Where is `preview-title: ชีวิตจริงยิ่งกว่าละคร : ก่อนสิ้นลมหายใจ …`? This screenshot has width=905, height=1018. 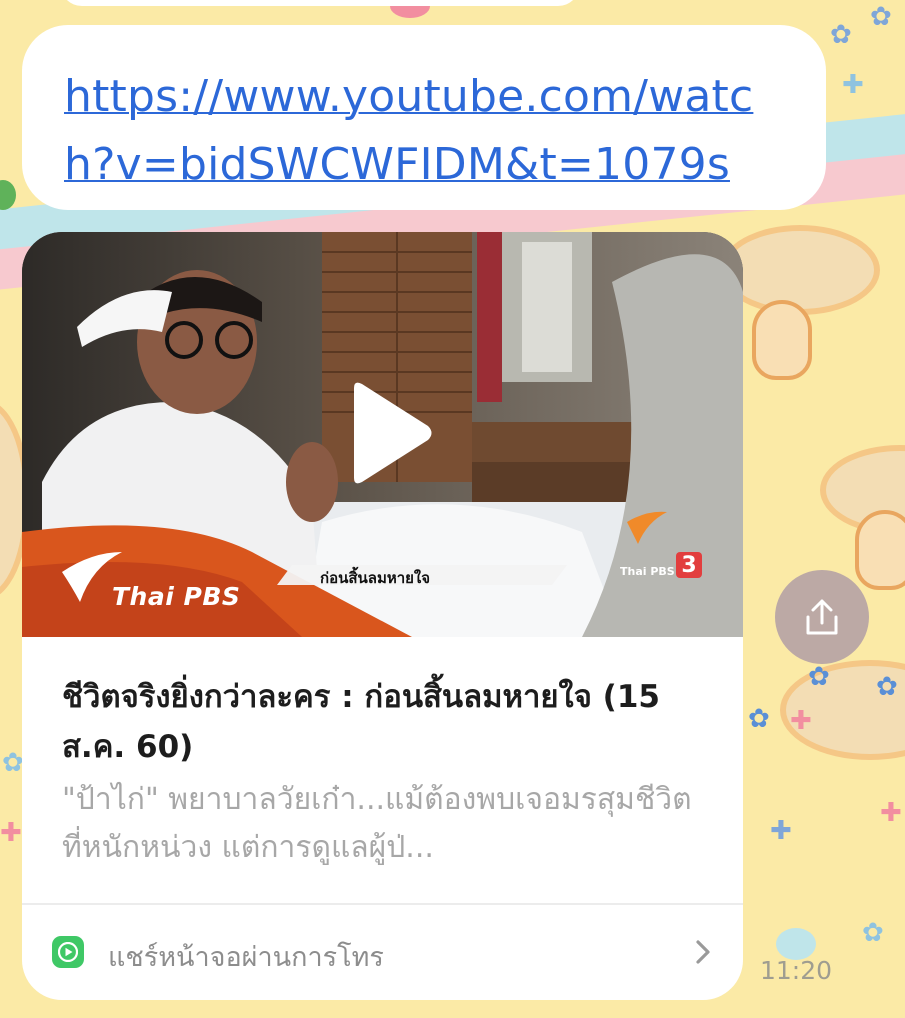 preview-title: ชีวิตจริงยิ่งกว่าละคร : ก่อนสิ้นลมหายใจ … is located at coordinates (387, 722).